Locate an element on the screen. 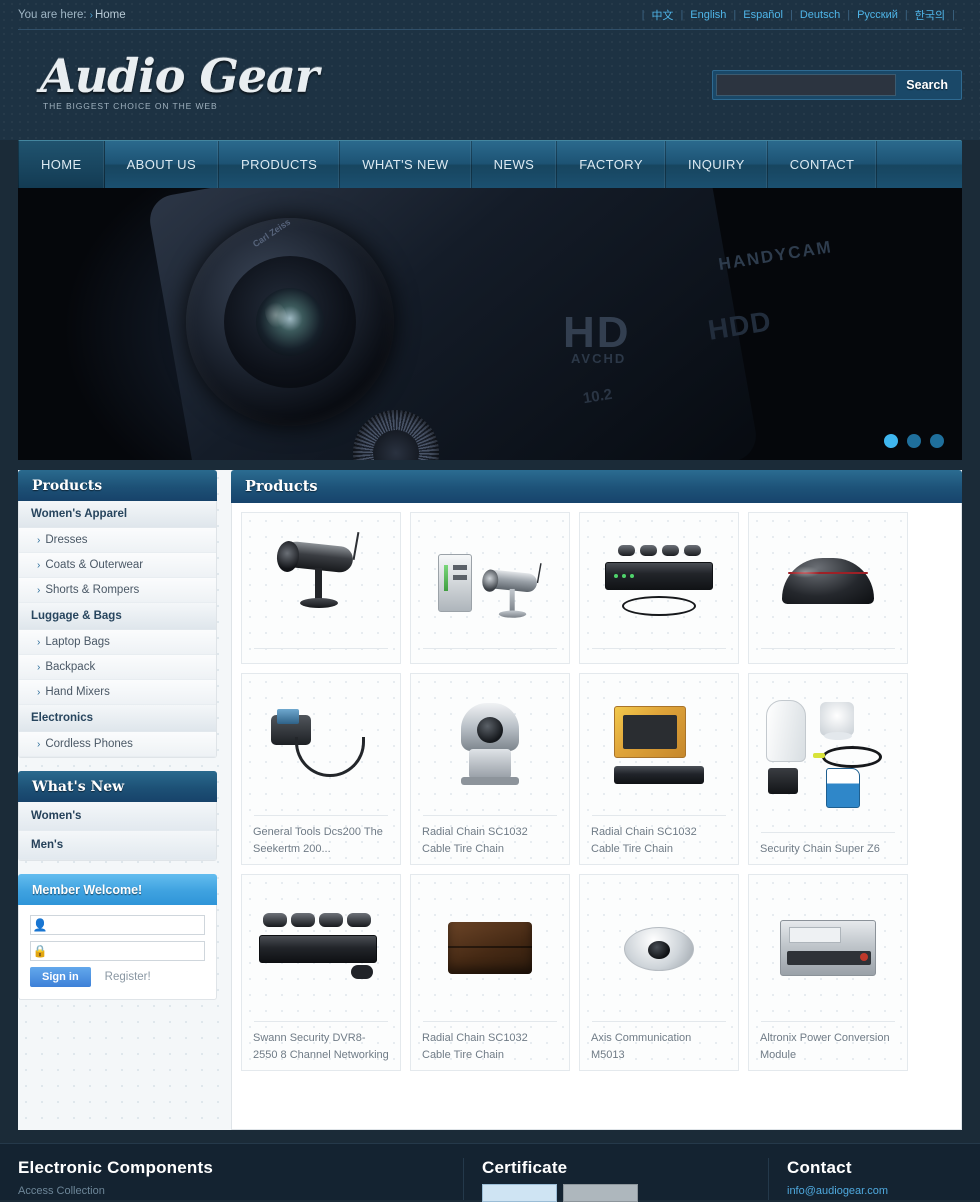 This screenshot has height=1202, width=980. member-login-panel: Member Welcome! 👤 🔒 Sign in Register! is located at coordinates (117, 937).